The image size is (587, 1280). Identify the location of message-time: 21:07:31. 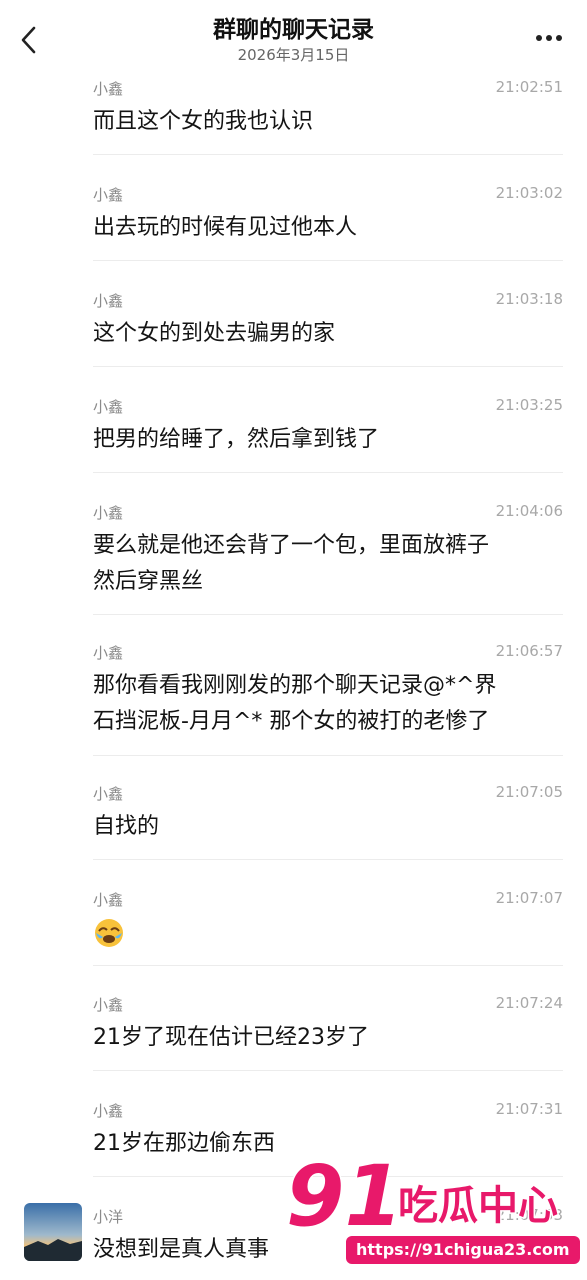
(529, 1109).